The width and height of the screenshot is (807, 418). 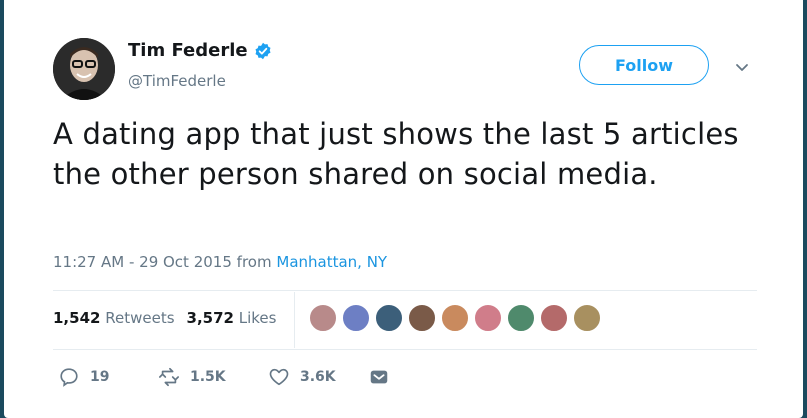 What do you see at coordinates (208, 377) in the screenshot?
I see `retweet-count: 1.5K` at bounding box center [208, 377].